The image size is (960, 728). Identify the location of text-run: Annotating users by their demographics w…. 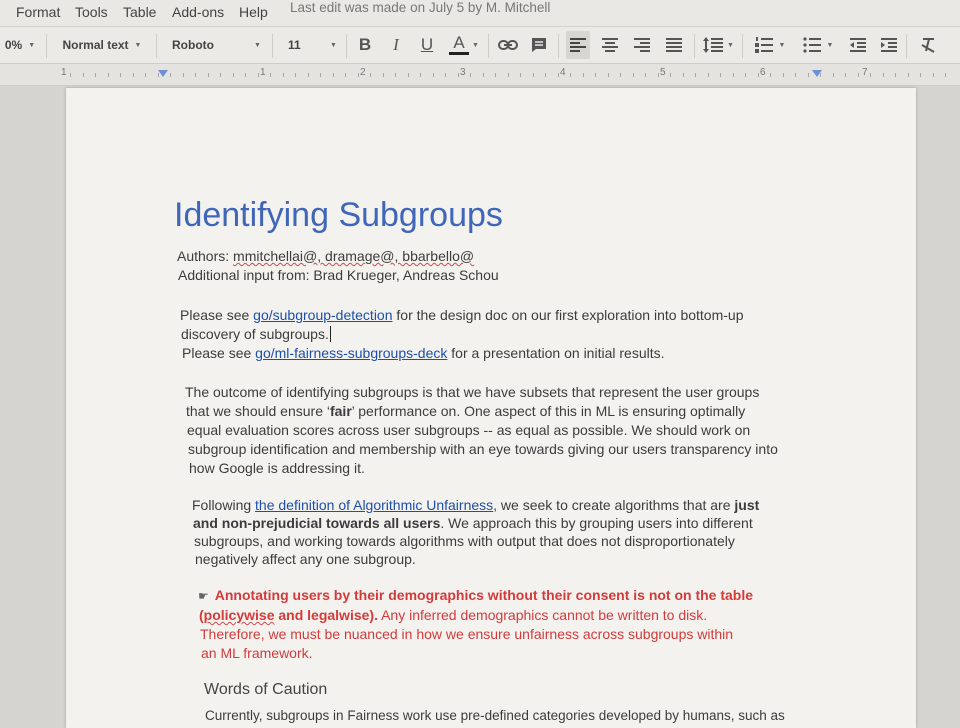
(484, 595).